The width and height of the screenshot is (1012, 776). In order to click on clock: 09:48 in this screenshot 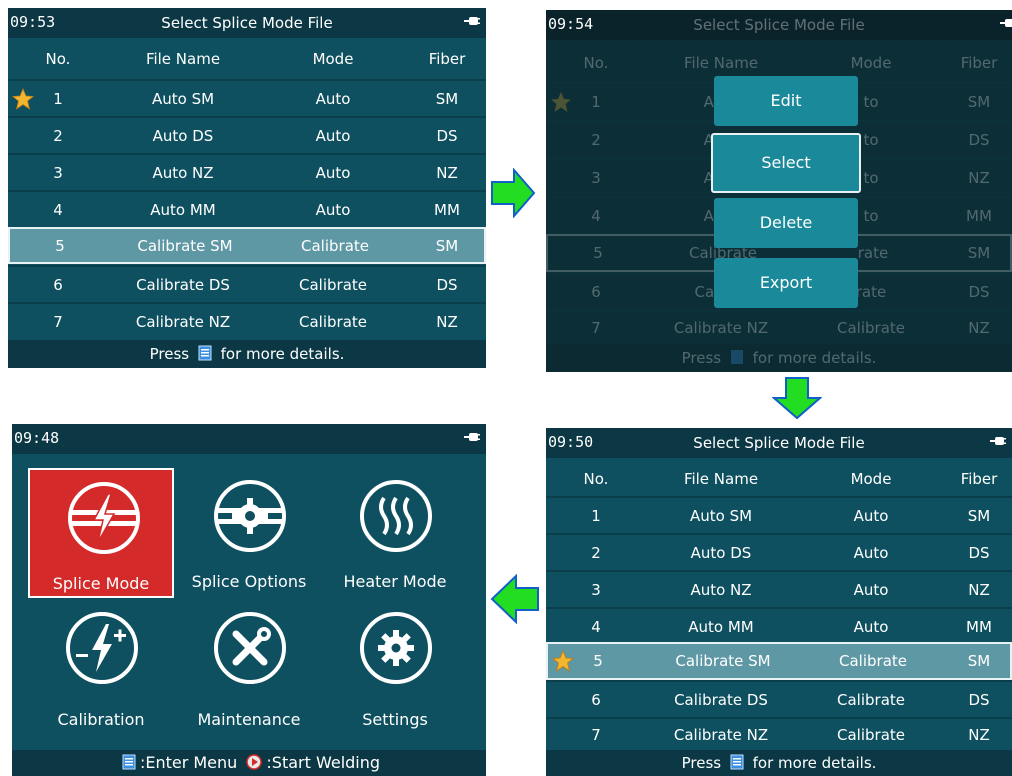, I will do `click(37, 438)`.